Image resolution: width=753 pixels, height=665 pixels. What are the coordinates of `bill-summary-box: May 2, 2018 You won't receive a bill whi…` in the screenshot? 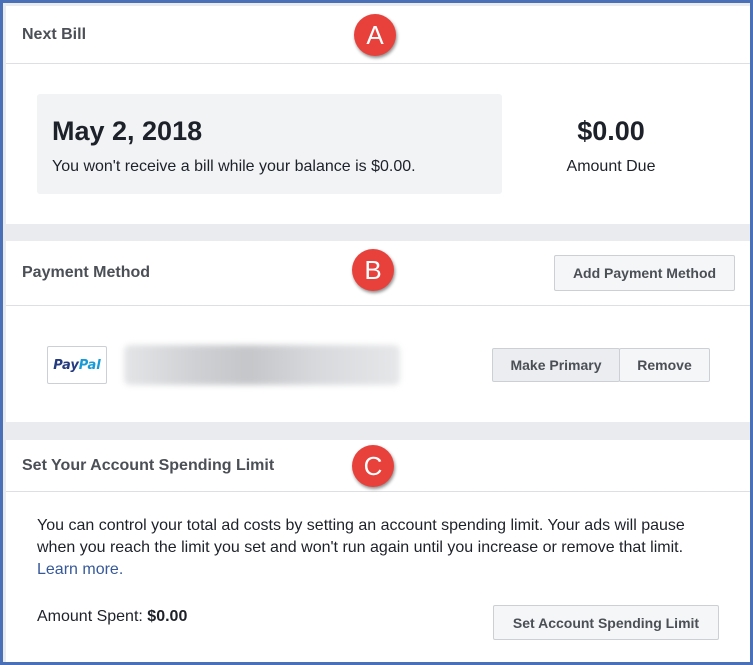 It's located at (269, 144).